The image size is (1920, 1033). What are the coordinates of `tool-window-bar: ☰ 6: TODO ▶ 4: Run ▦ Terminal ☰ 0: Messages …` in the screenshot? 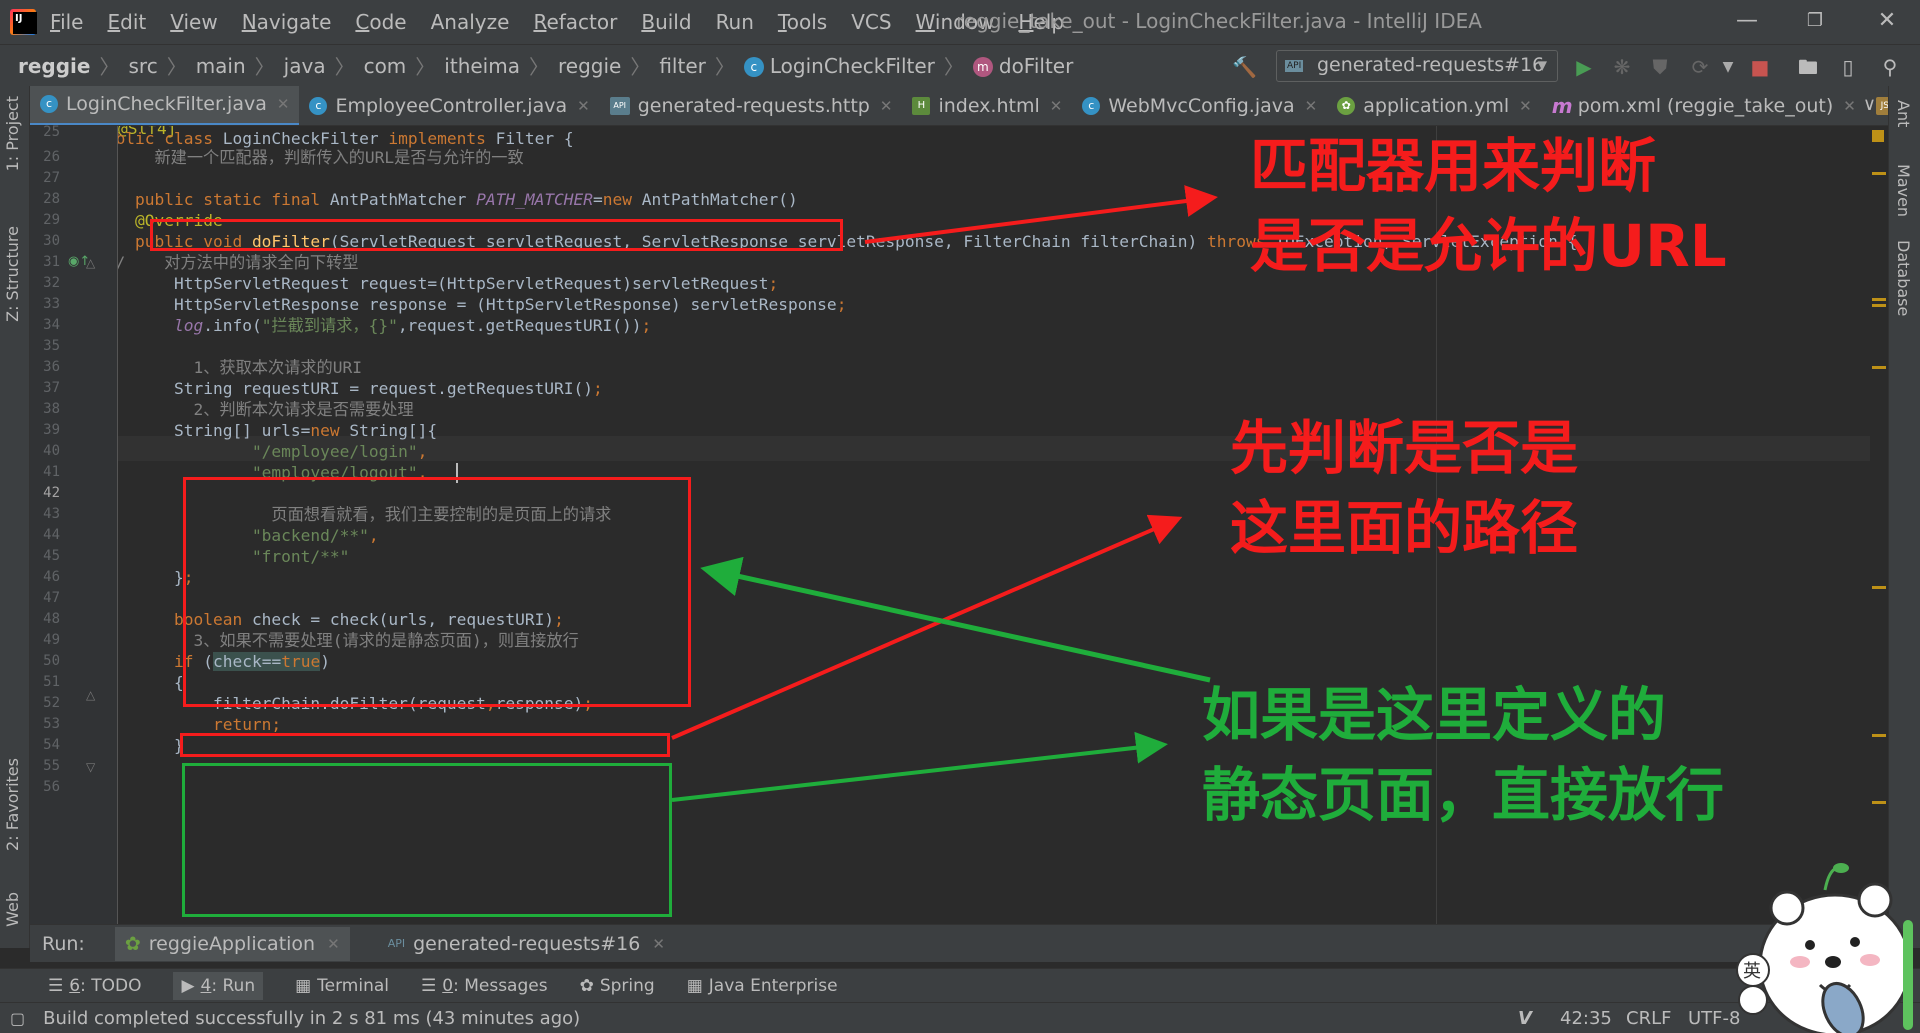 It's located at (960, 985).